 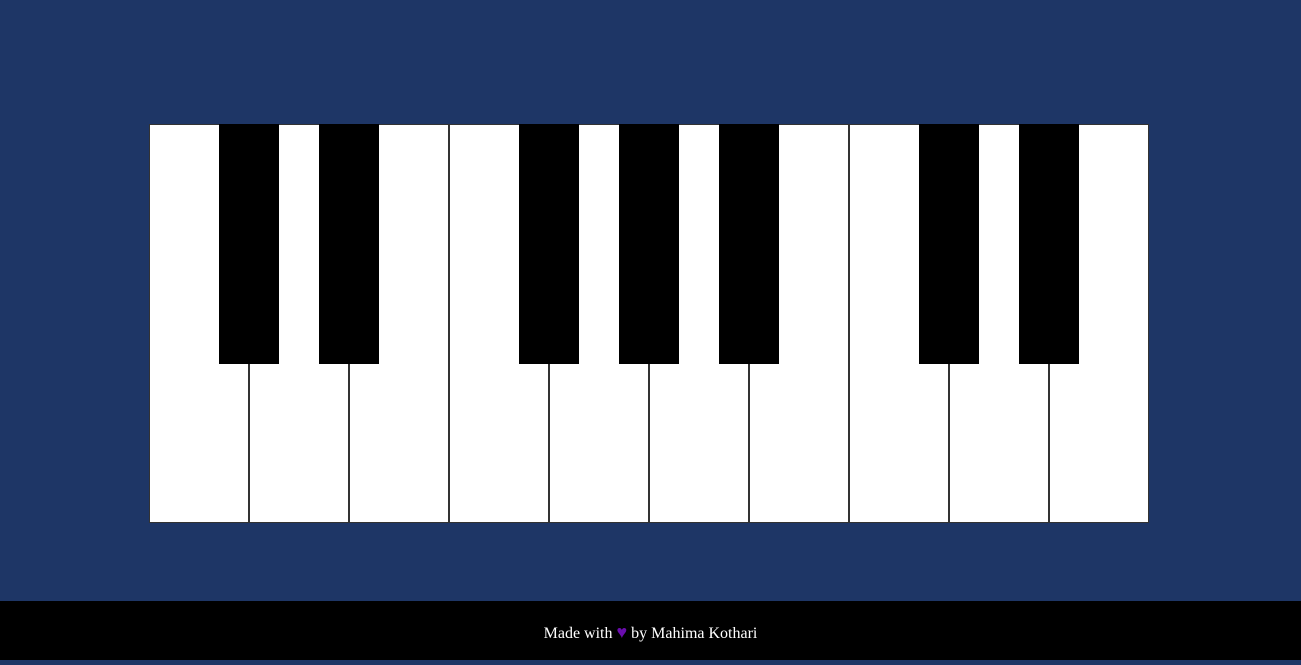 What do you see at coordinates (694, 633) in the screenshot?
I see `footer-suffix: by Mahima Kothari` at bounding box center [694, 633].